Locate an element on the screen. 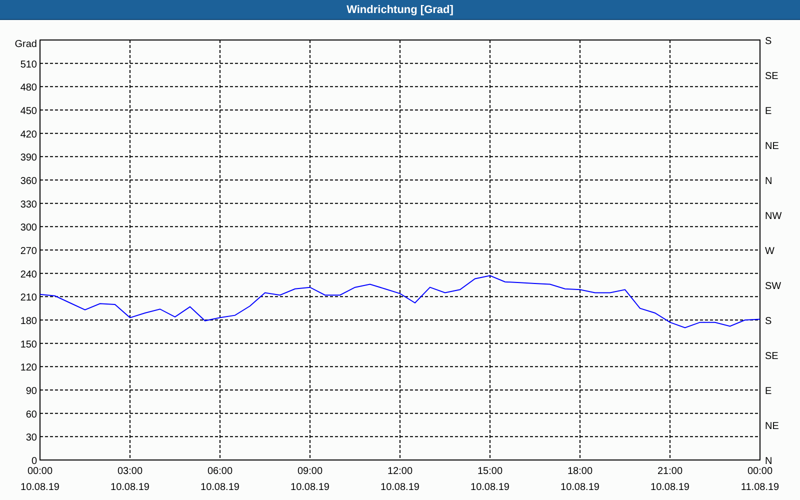  x-date-label: 11.08.19 is located at coordinates (760, 487).